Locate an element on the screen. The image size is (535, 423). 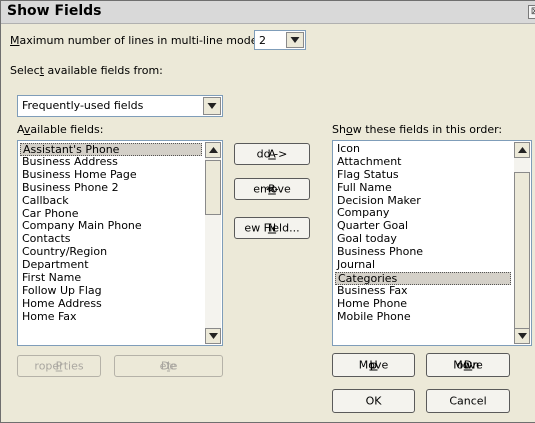
field-source-select: Frequently-used fields is located at coordinates (120, 106).